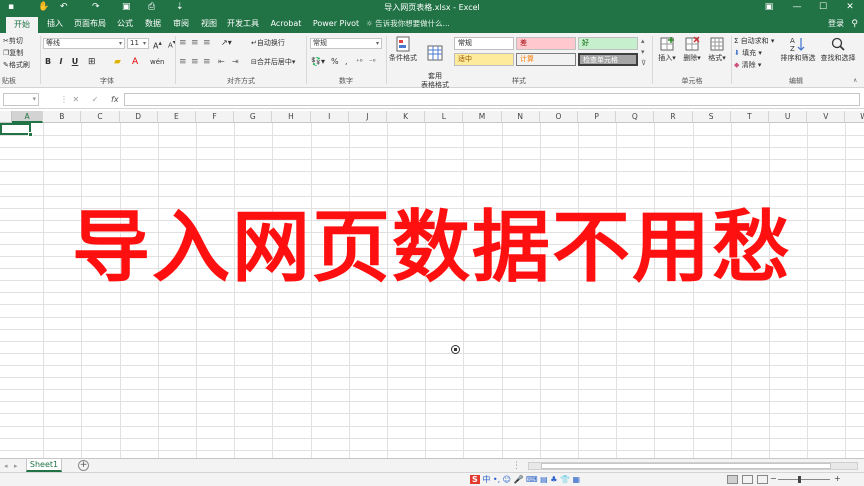 The height and width of the screenshot is (486, 864). Describe the element at coordinates (291, 117) in the screenshot. I see `column-header-h: H` at that location.